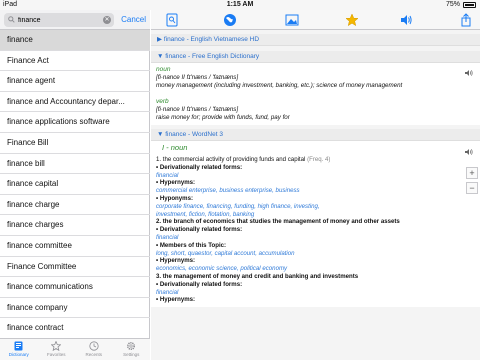 The height and width of the screenshot is (360, 480). I want to click on battery-icon, so click(469, 5).